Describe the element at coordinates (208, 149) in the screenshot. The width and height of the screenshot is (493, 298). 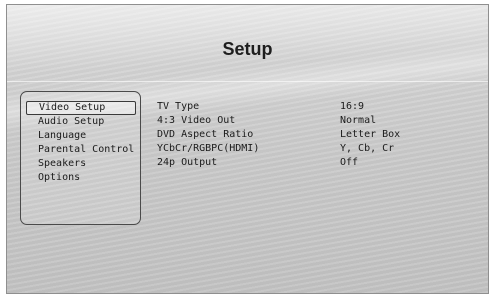
I see `setting-label-color-space: YCbCr/RGBPC(HDMI)` at that location.